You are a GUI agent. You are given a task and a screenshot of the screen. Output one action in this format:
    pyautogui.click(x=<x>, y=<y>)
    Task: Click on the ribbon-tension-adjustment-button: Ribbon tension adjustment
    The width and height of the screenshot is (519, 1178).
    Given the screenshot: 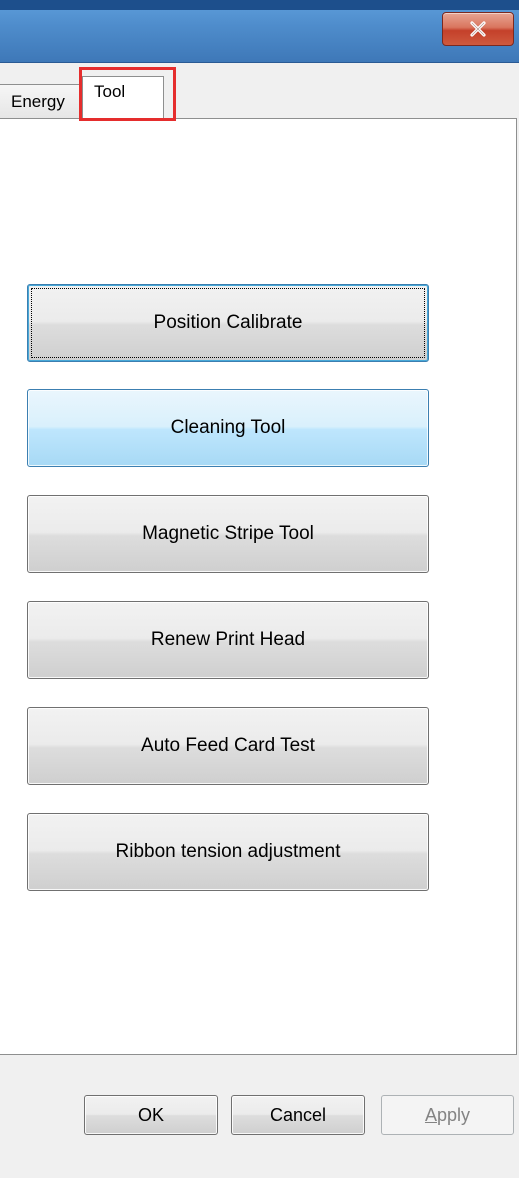 What is the action you would take?
    pyautogui.click(x=228, y=852)
    